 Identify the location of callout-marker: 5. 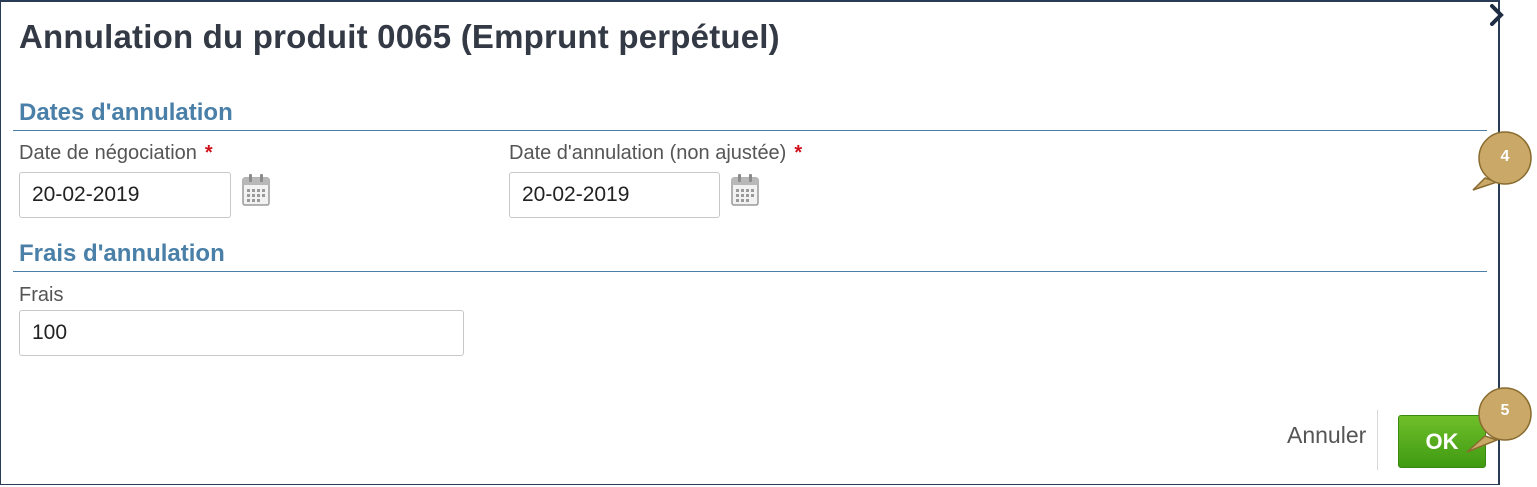
(1501, 418).